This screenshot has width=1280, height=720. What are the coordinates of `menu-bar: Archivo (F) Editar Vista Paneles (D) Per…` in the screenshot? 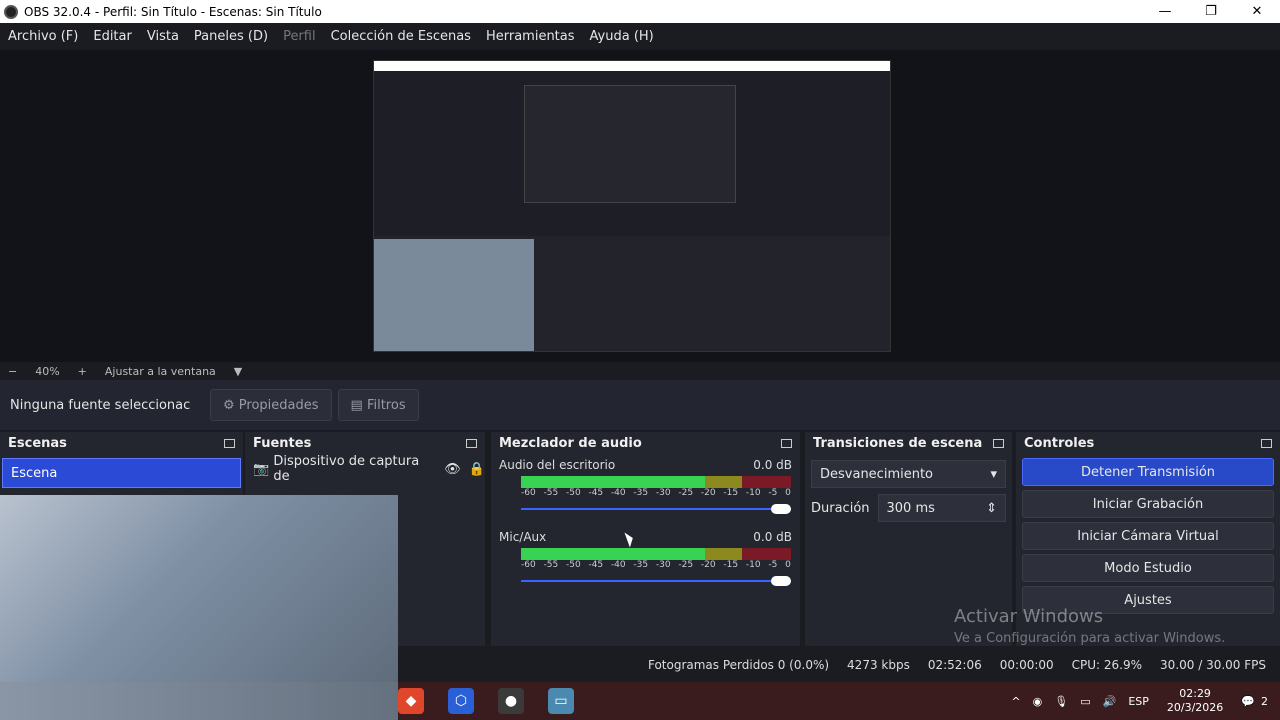 It's located at (640, 36).